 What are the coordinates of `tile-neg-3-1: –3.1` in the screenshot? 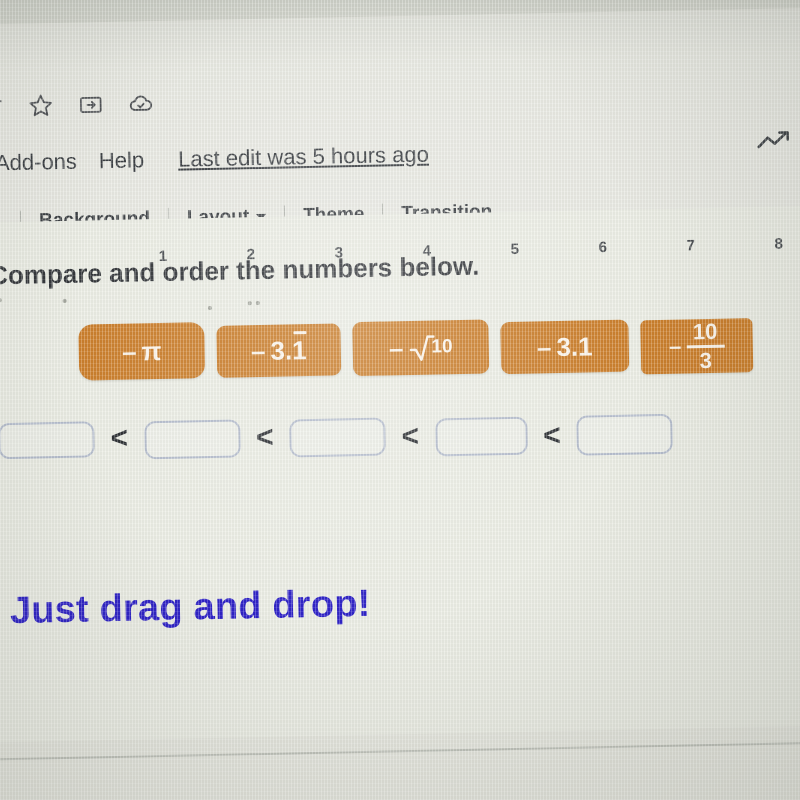 It's located at (565, 347).